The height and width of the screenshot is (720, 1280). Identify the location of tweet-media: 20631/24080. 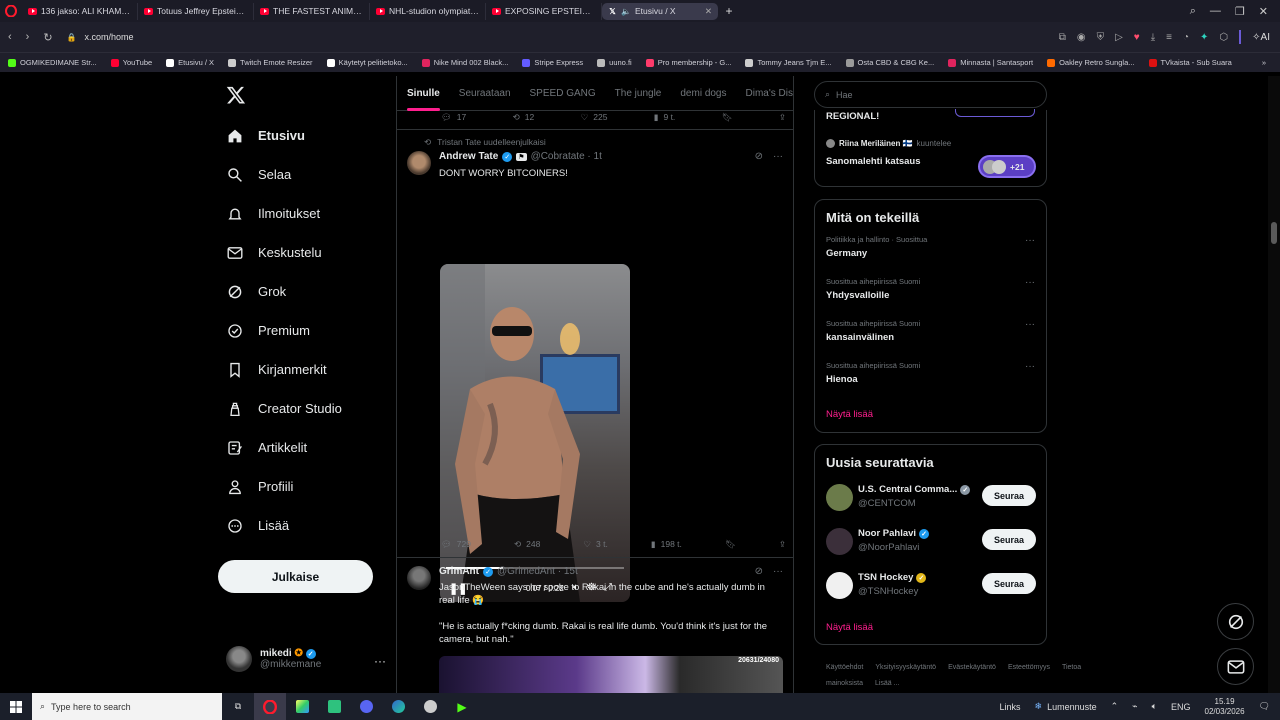
(611, 674).